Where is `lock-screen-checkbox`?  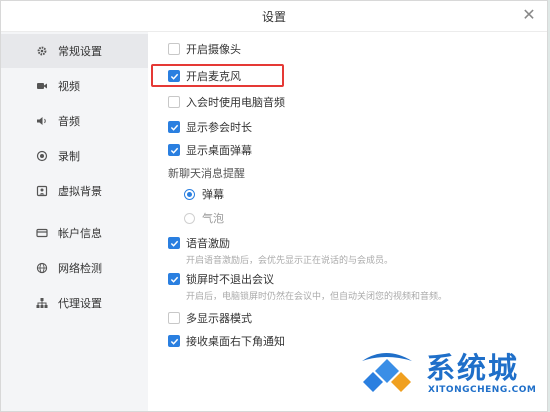
lock-screen-checkbox is located at coordinates (174, 279).